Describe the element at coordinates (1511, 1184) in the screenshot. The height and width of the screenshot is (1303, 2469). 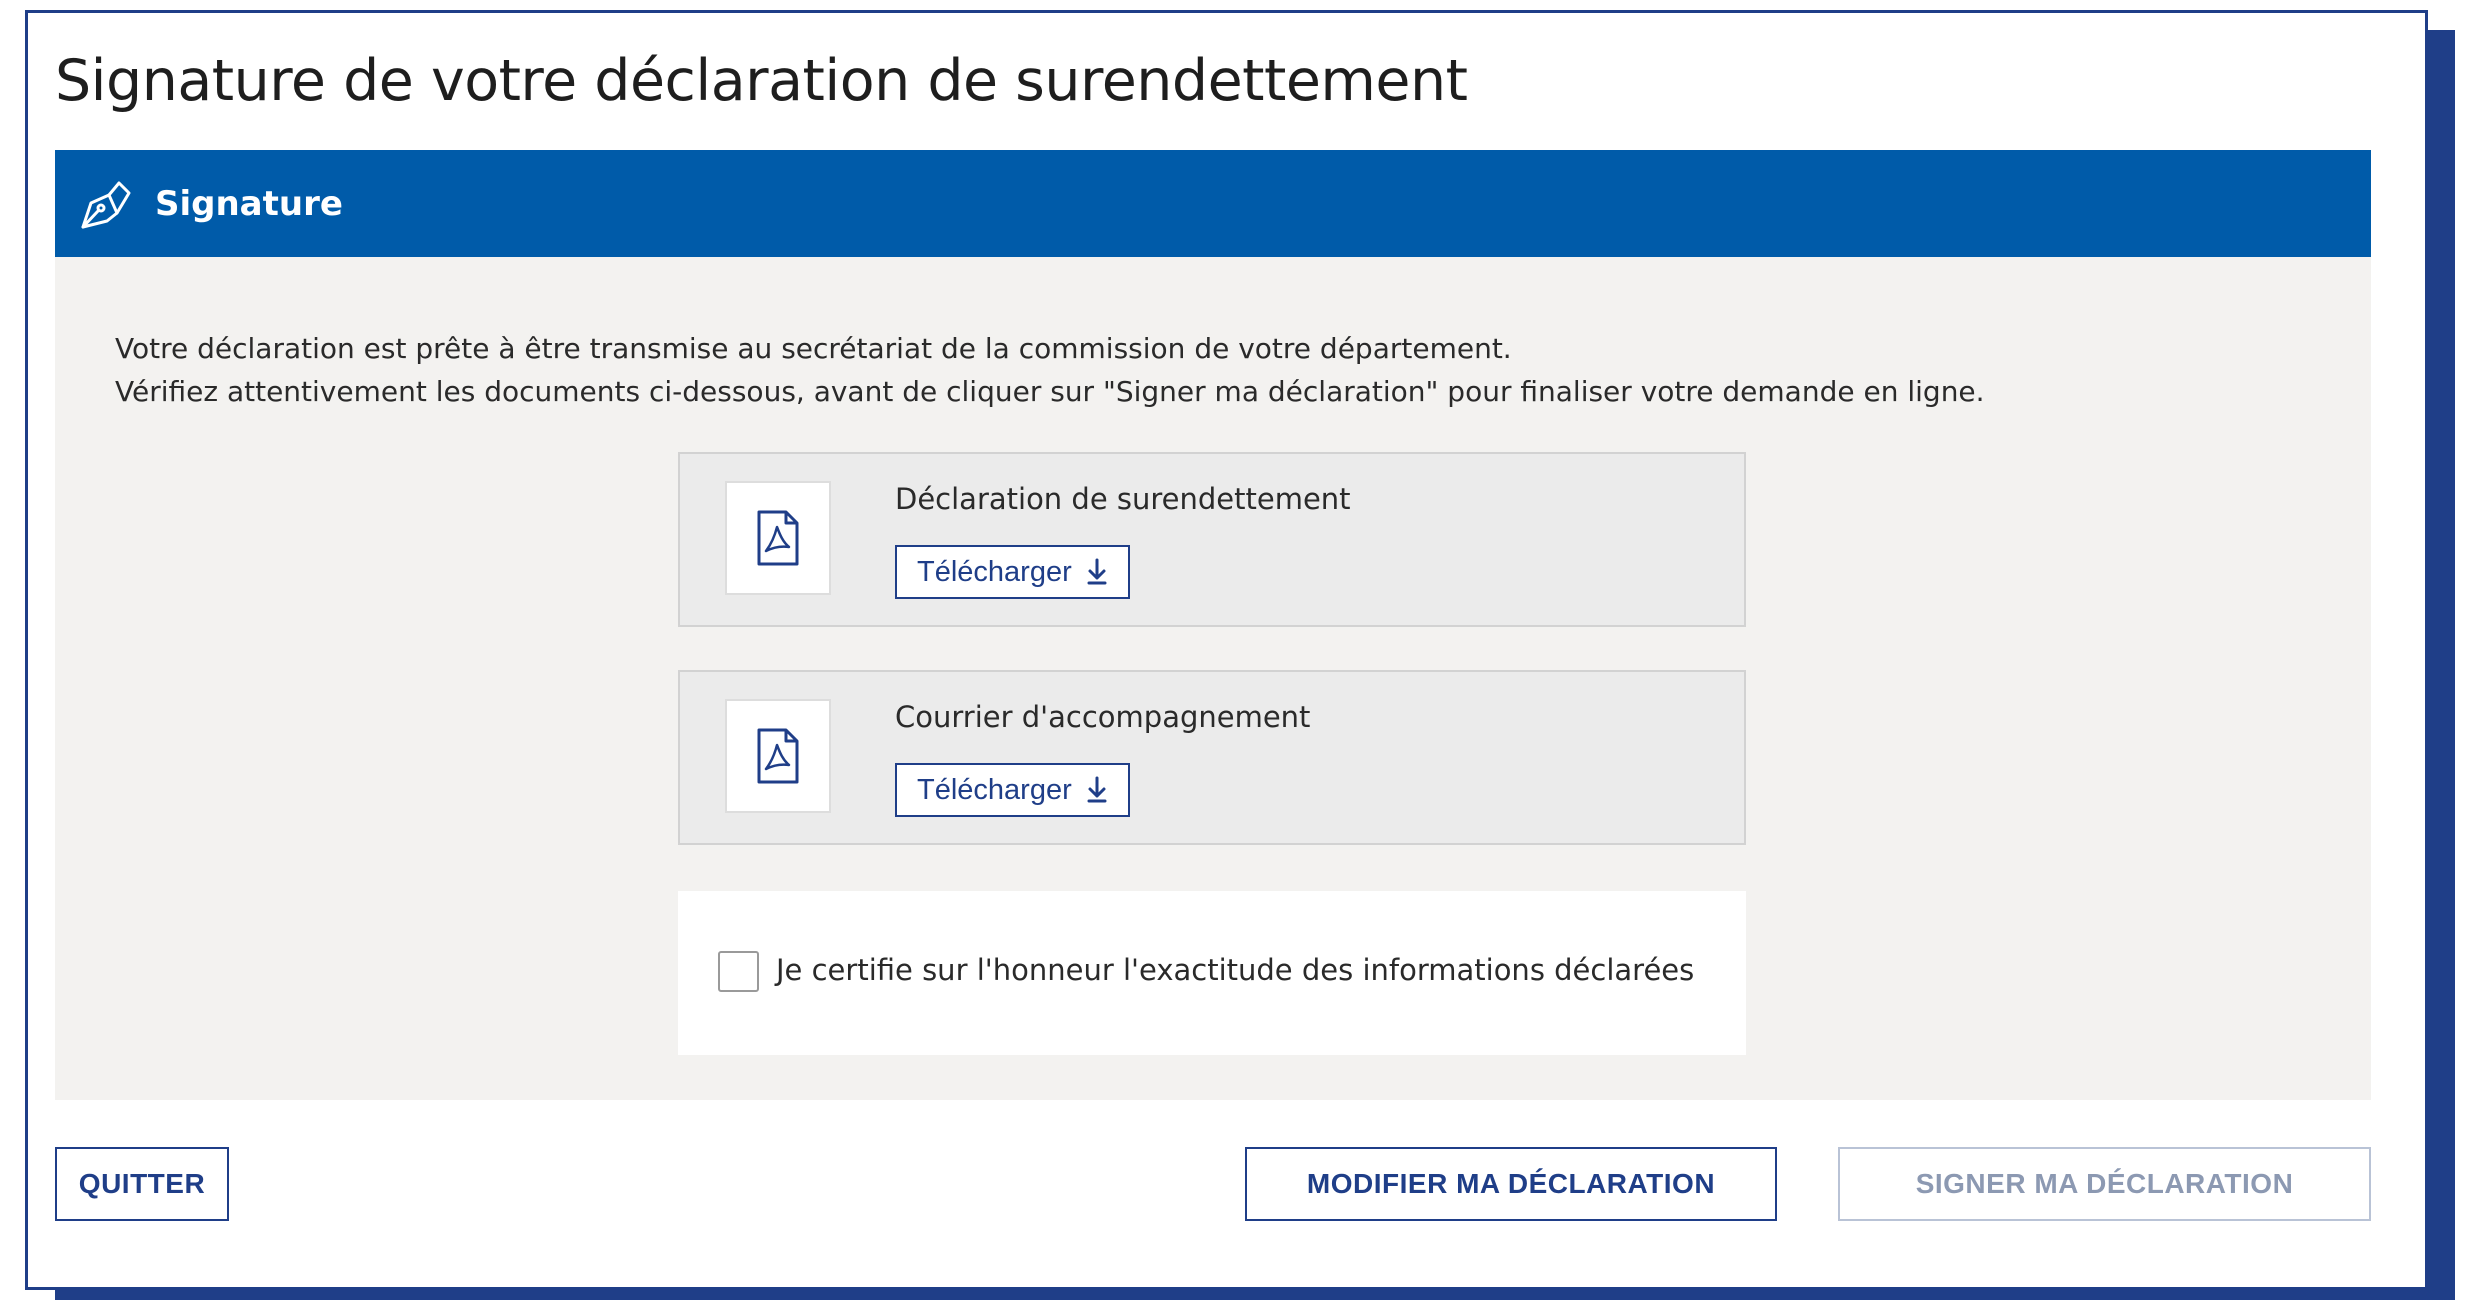
I see `modify-declaration-button: MODIFIER MA DÉCLARATION` at that location.